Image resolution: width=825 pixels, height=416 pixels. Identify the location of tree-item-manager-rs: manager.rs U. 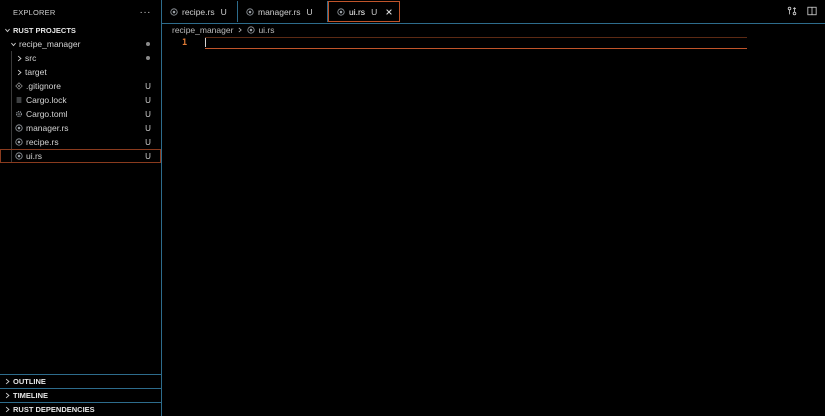
(80, 128).